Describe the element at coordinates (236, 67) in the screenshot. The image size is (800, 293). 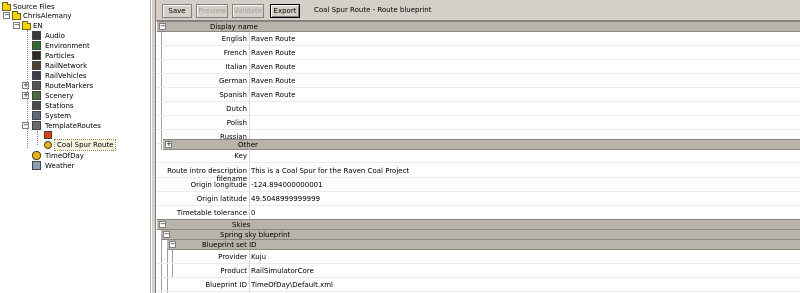
I see `field-label: Italian` at that location.